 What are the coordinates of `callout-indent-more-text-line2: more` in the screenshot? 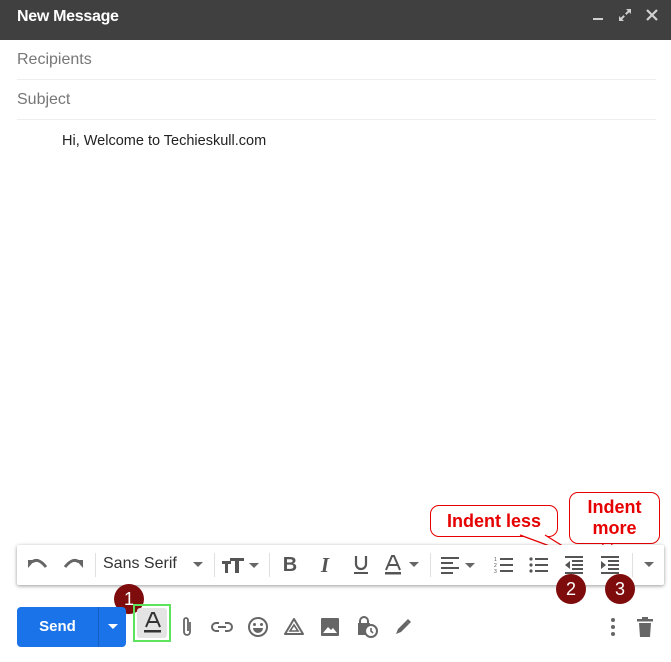 It's located at (614, 528).